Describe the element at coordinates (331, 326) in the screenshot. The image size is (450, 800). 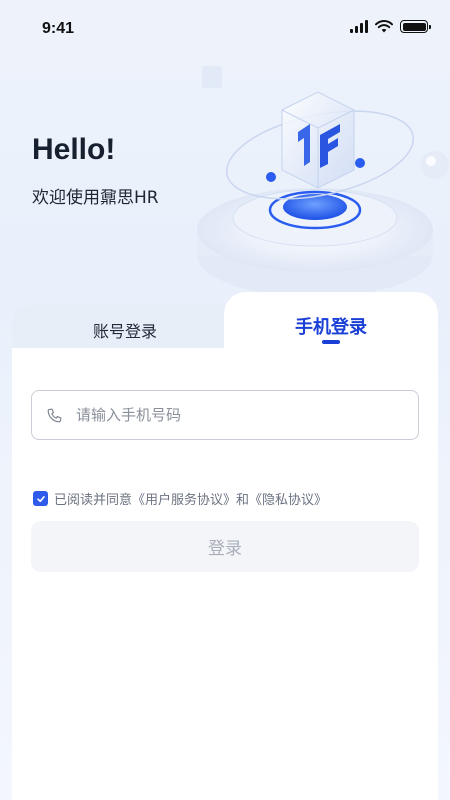
I see `tab-phone-login-label: 手机登录` at that location.